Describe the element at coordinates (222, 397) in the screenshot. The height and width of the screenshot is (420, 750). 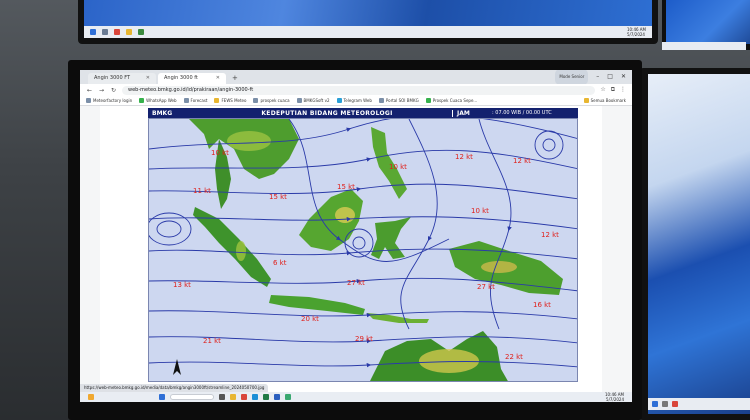
I see `task-view-icon` at that location.